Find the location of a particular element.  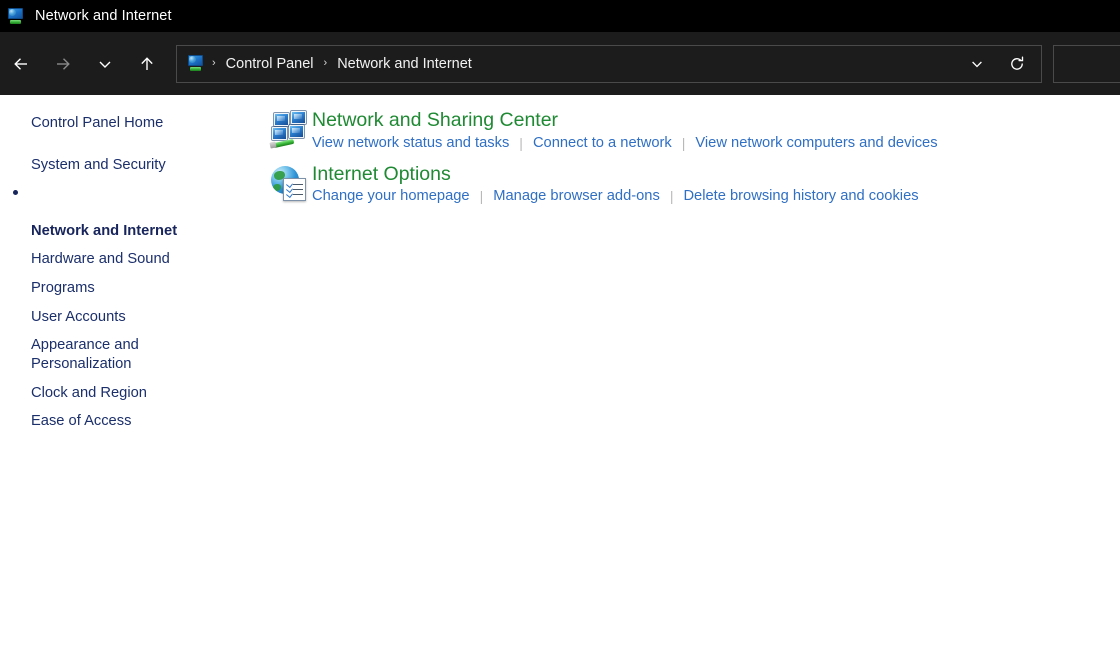

title-bar: Network and Internet is located at coordinates (560, 16).